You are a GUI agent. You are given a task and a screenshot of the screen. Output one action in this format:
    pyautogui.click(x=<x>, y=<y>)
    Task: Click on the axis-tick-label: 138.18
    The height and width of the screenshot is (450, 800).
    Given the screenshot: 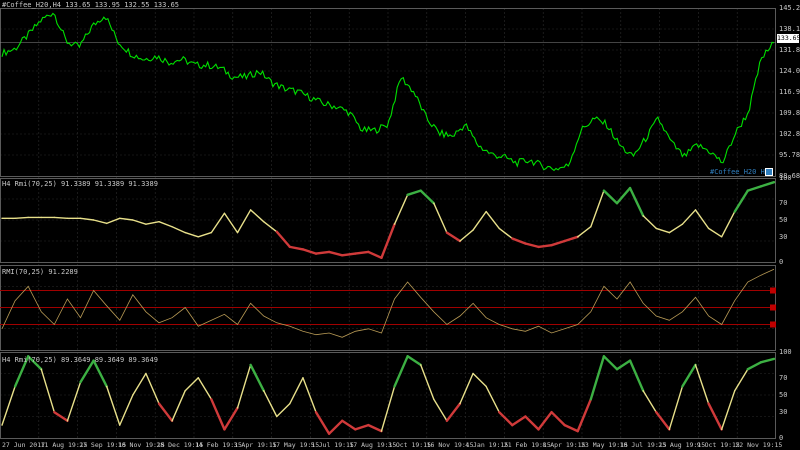 What is the action you would take?
    pyautogui.click(x=789, y=29)
    